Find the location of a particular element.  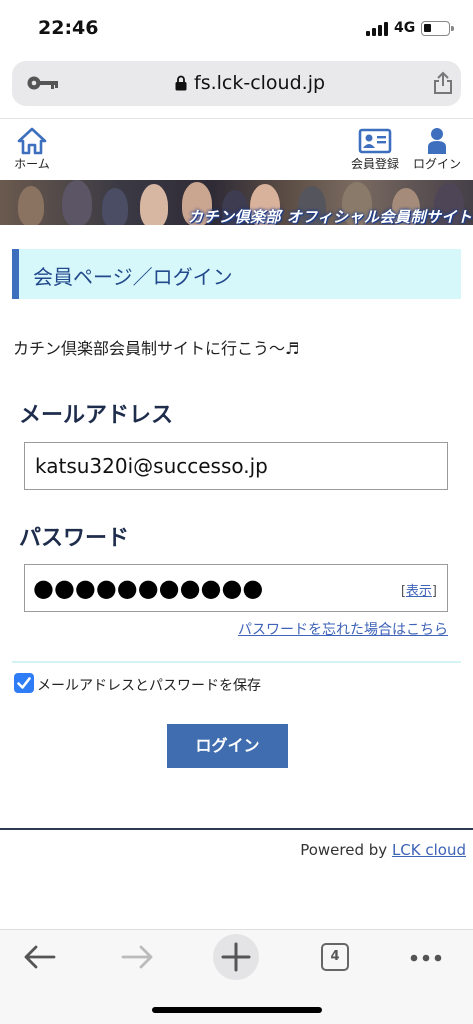

nav-login: ログイン is located at coordinates (437, 152).